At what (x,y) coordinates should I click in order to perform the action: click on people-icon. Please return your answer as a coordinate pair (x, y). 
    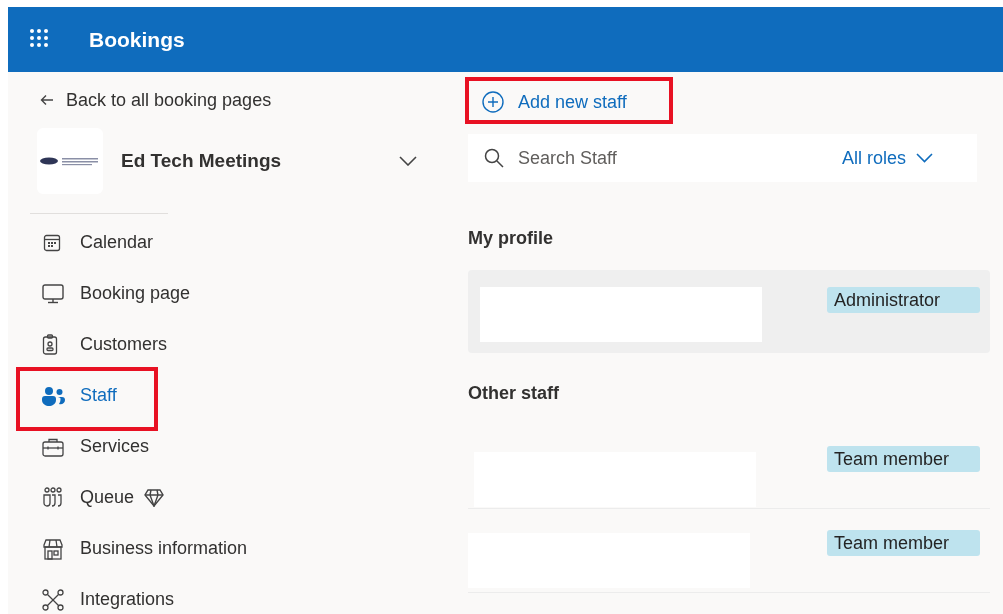
    Looking at the image, I should click on (53, 395).